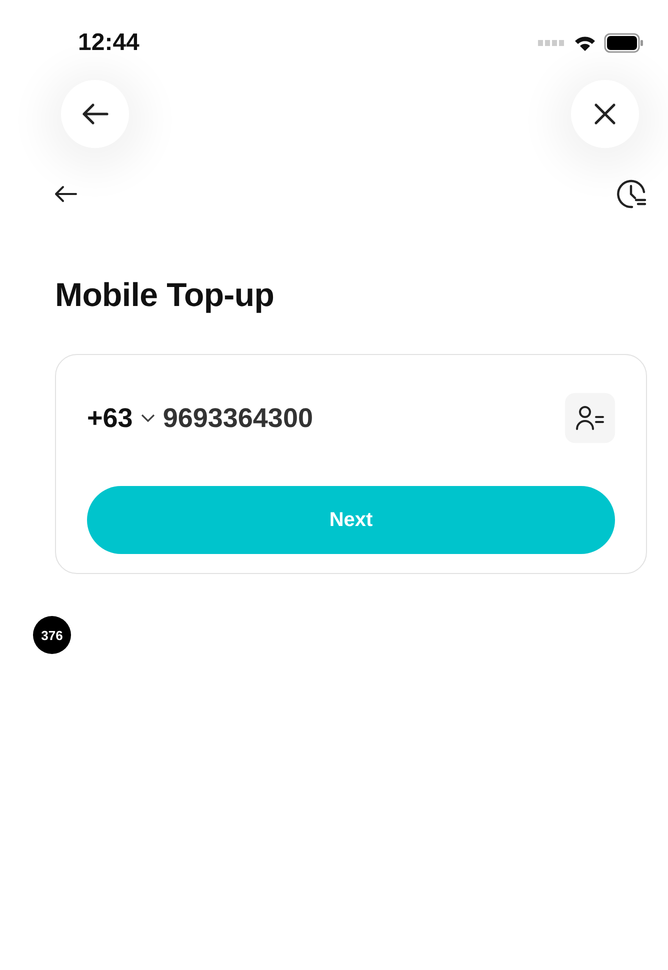 This screenshot has height=970, width=668. What do you see at coordinates (147, 418) in the screenshot?
I see `chevron-down-icon` at bounding box center [147, 418].